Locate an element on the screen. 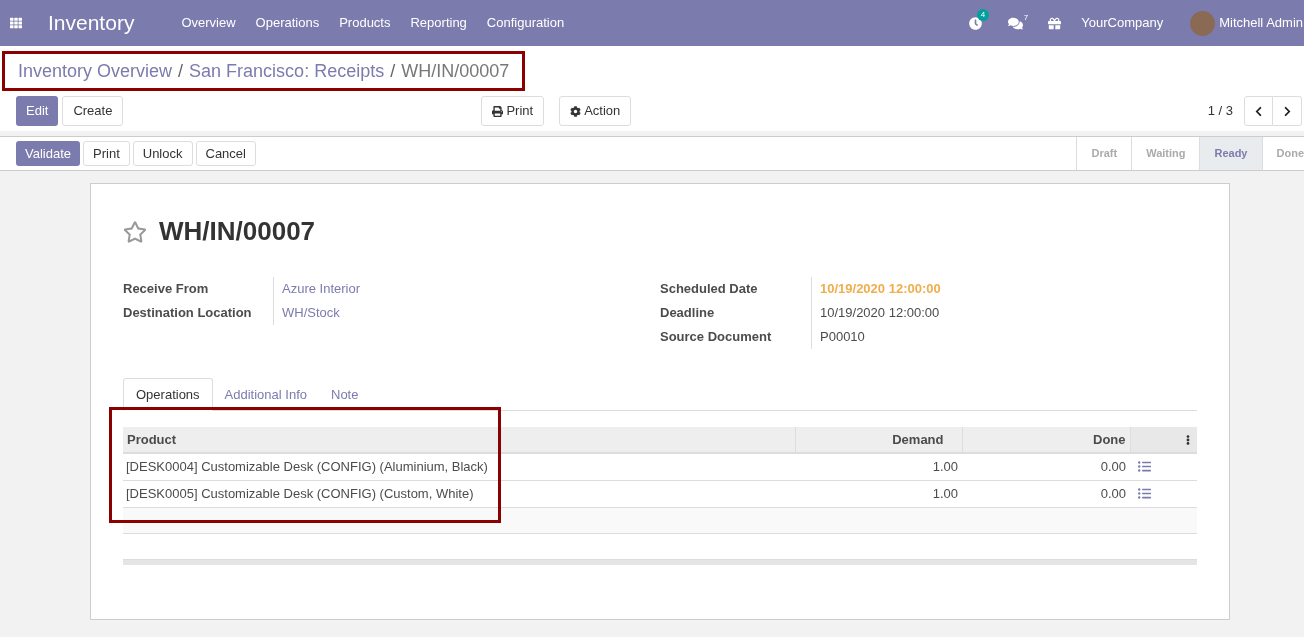 This screenshot has height=637, width=1304. activity-count-badge: 4 is located at coordinates (983, 14).